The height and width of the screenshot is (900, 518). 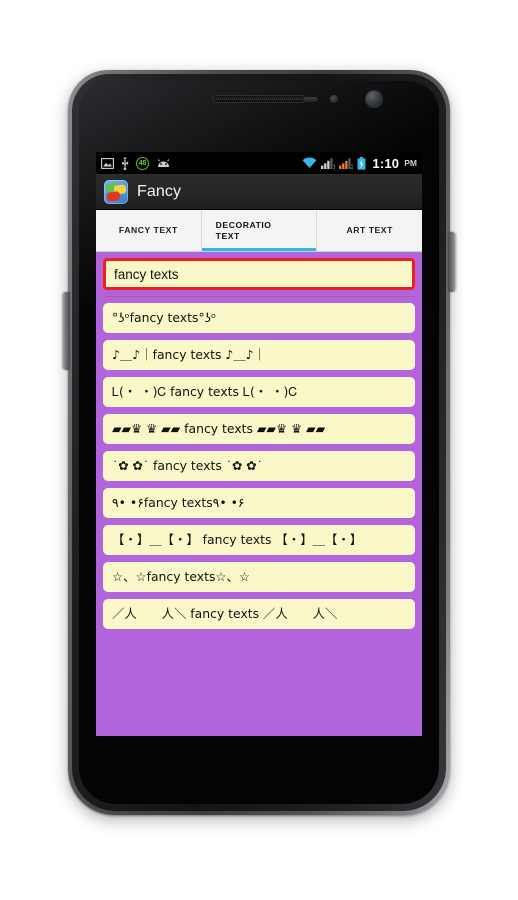 I want to click on list-item-text: °ʖᵒfancy texts°ʖᵒ, so click(x=164, y=317).